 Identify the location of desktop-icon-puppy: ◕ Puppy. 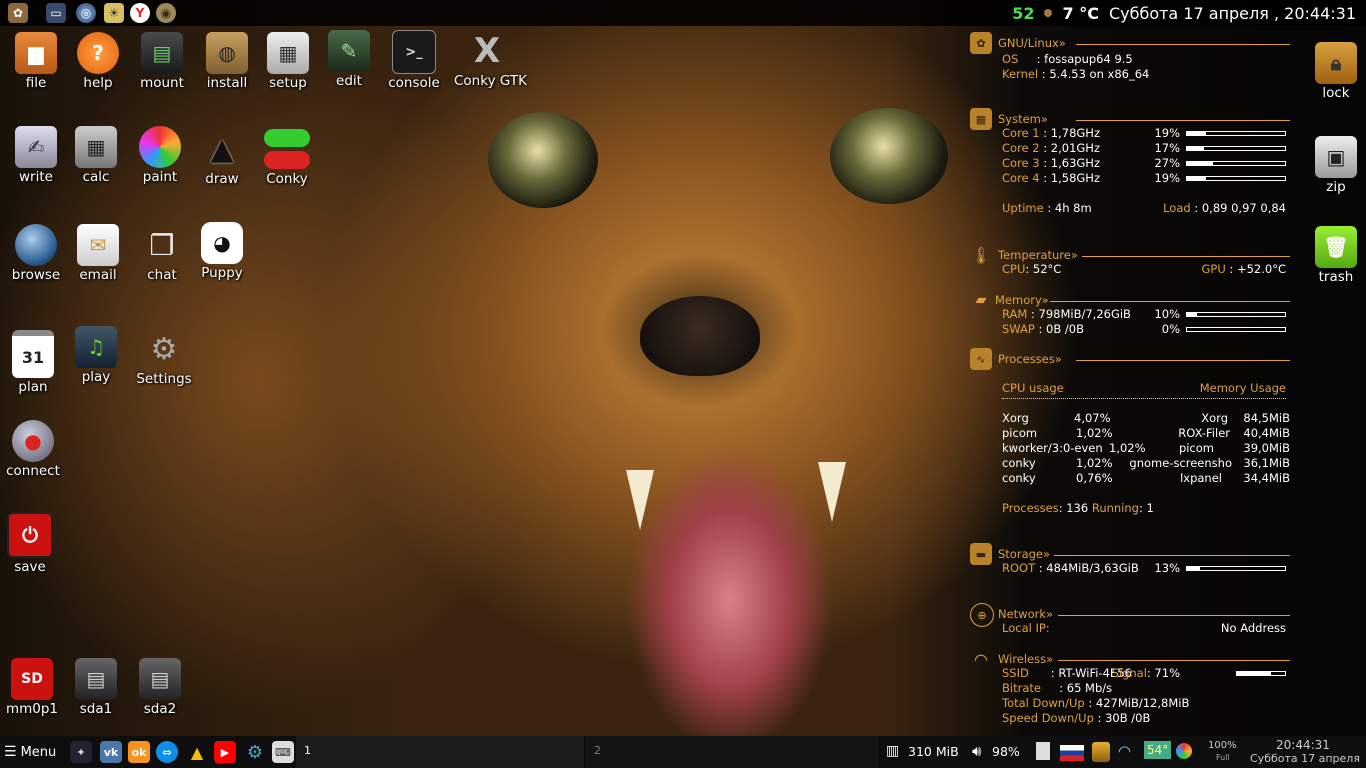
(222, 251).